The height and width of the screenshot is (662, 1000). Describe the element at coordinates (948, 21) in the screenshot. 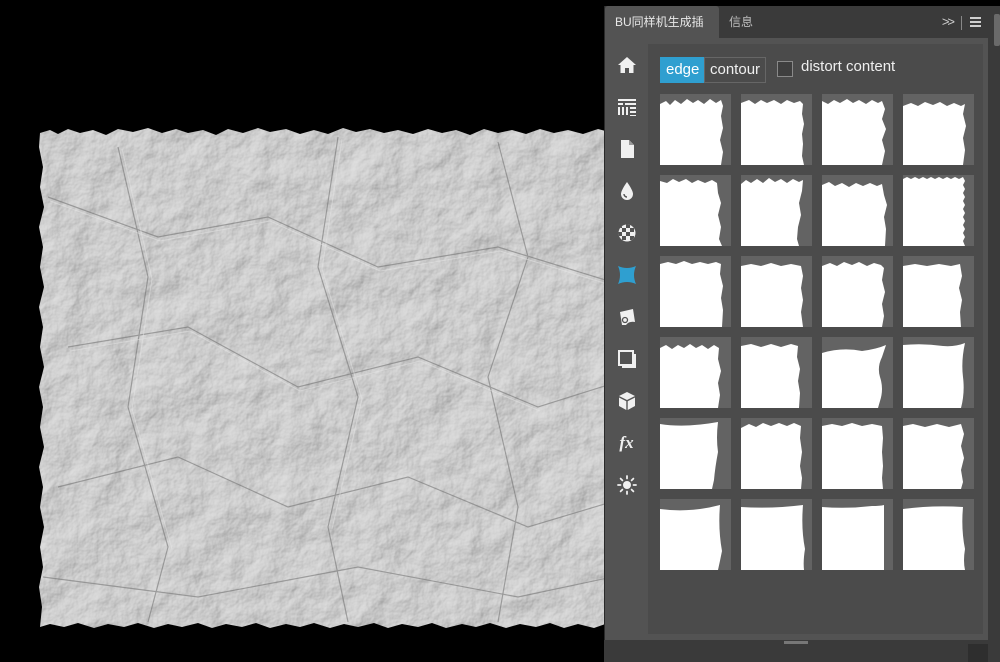

I see `collapse-panel-button: >>` at that location.